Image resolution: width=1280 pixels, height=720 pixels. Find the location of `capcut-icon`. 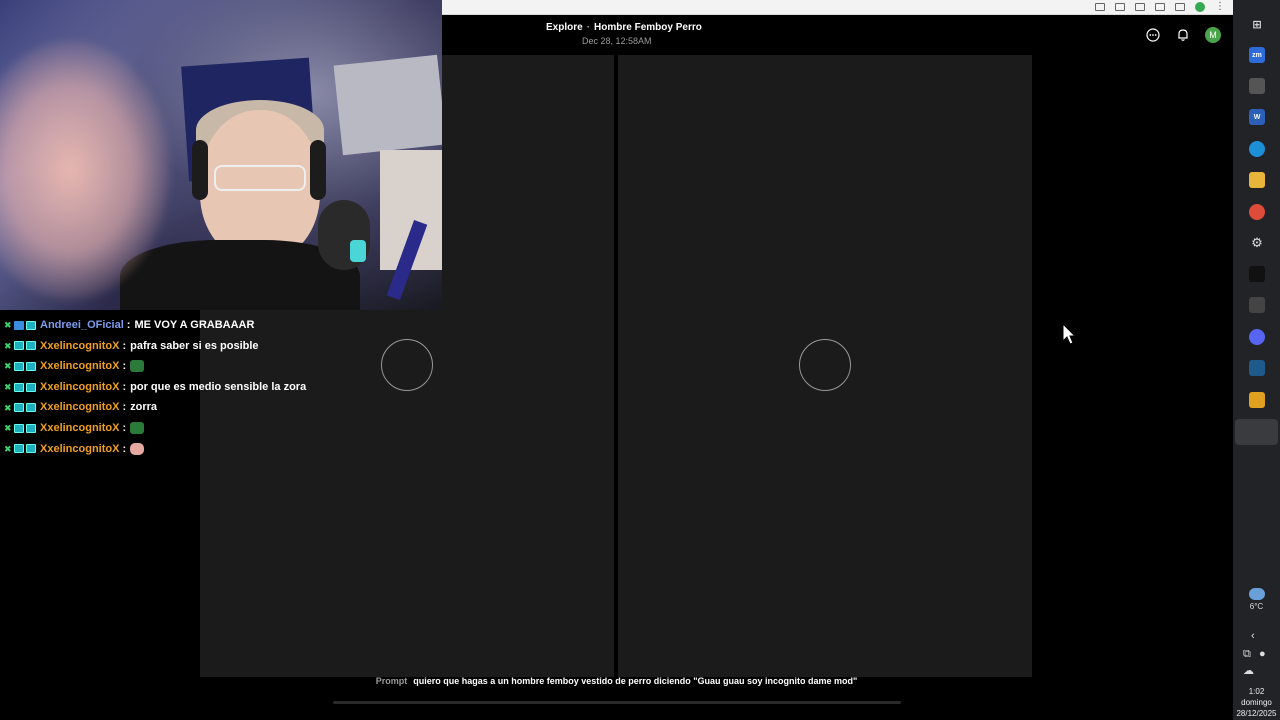

capcut-icon is located at coordinates (1257, 274).